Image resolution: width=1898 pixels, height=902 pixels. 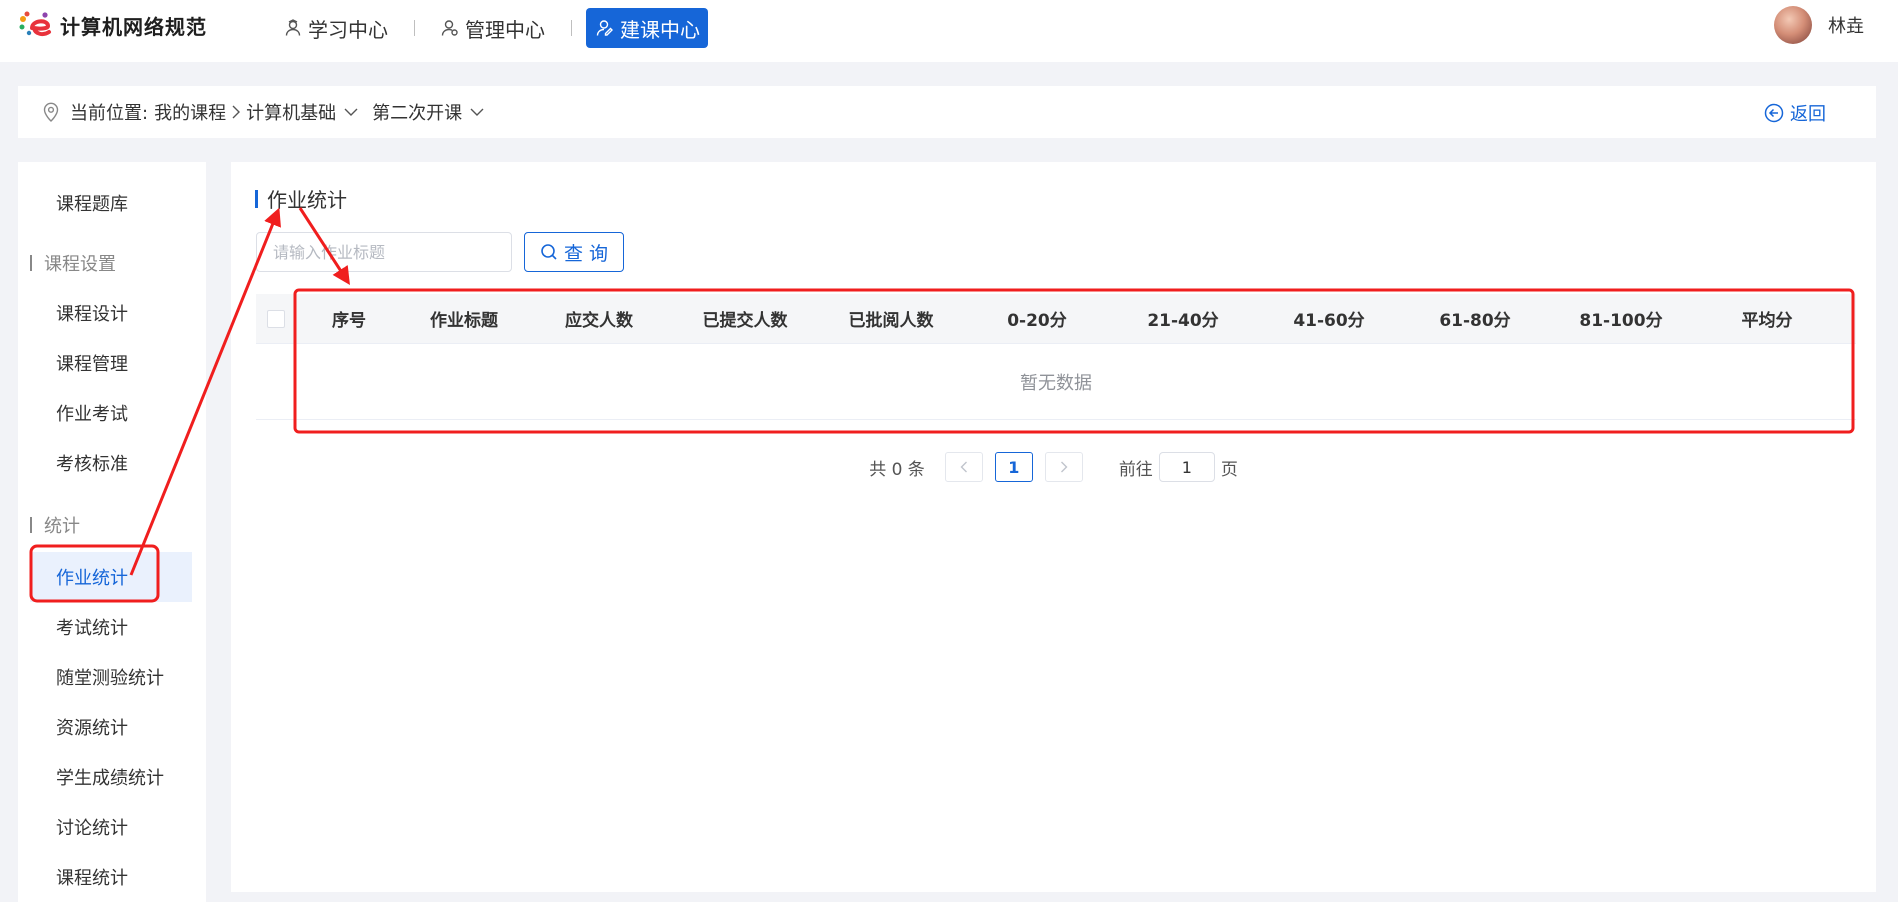 I want to click on sidebar-item-label: 课程题库, so click(x=92, y=204).